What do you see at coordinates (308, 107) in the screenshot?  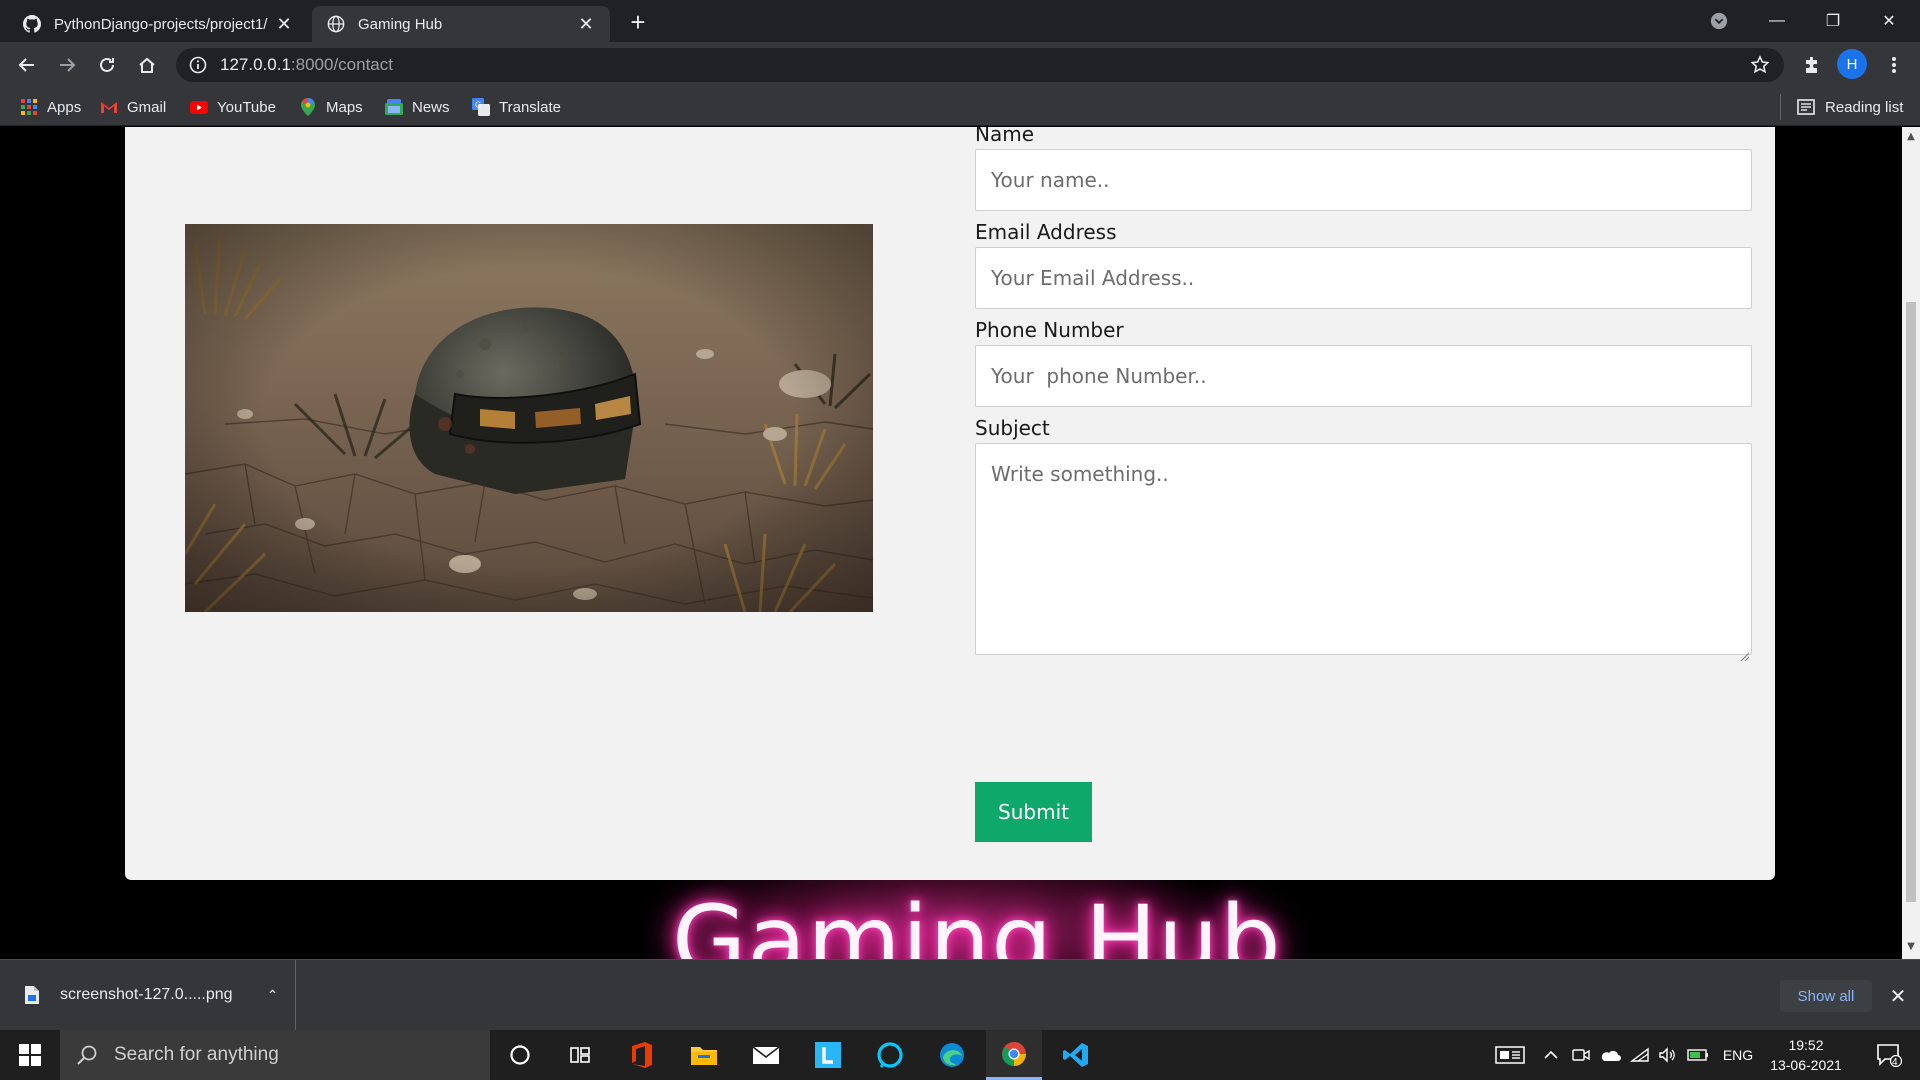 I see `maps-icon` at bounding box center [308, 107].